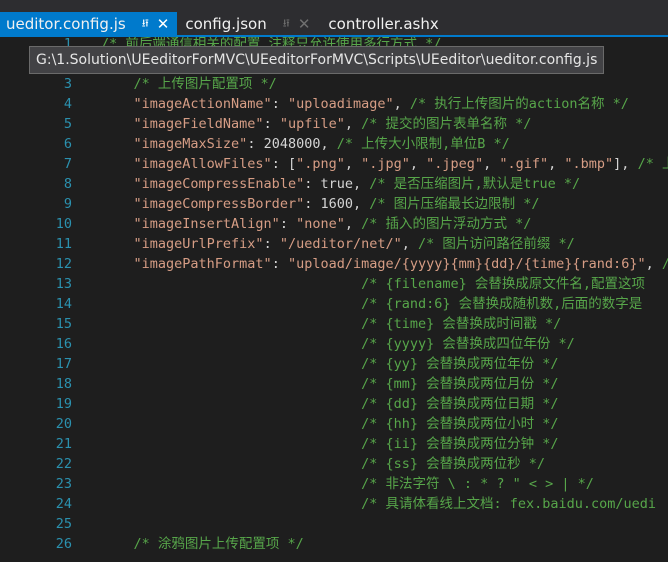 This screenshot has height=562, width=668. What do you see at coordinates (63, 504) in the screenshot?
I see `line-number: 24` at bounding box center [63, 504].